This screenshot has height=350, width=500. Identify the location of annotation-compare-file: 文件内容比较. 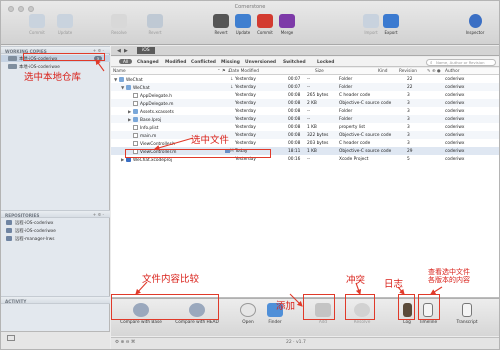
(171, 279).